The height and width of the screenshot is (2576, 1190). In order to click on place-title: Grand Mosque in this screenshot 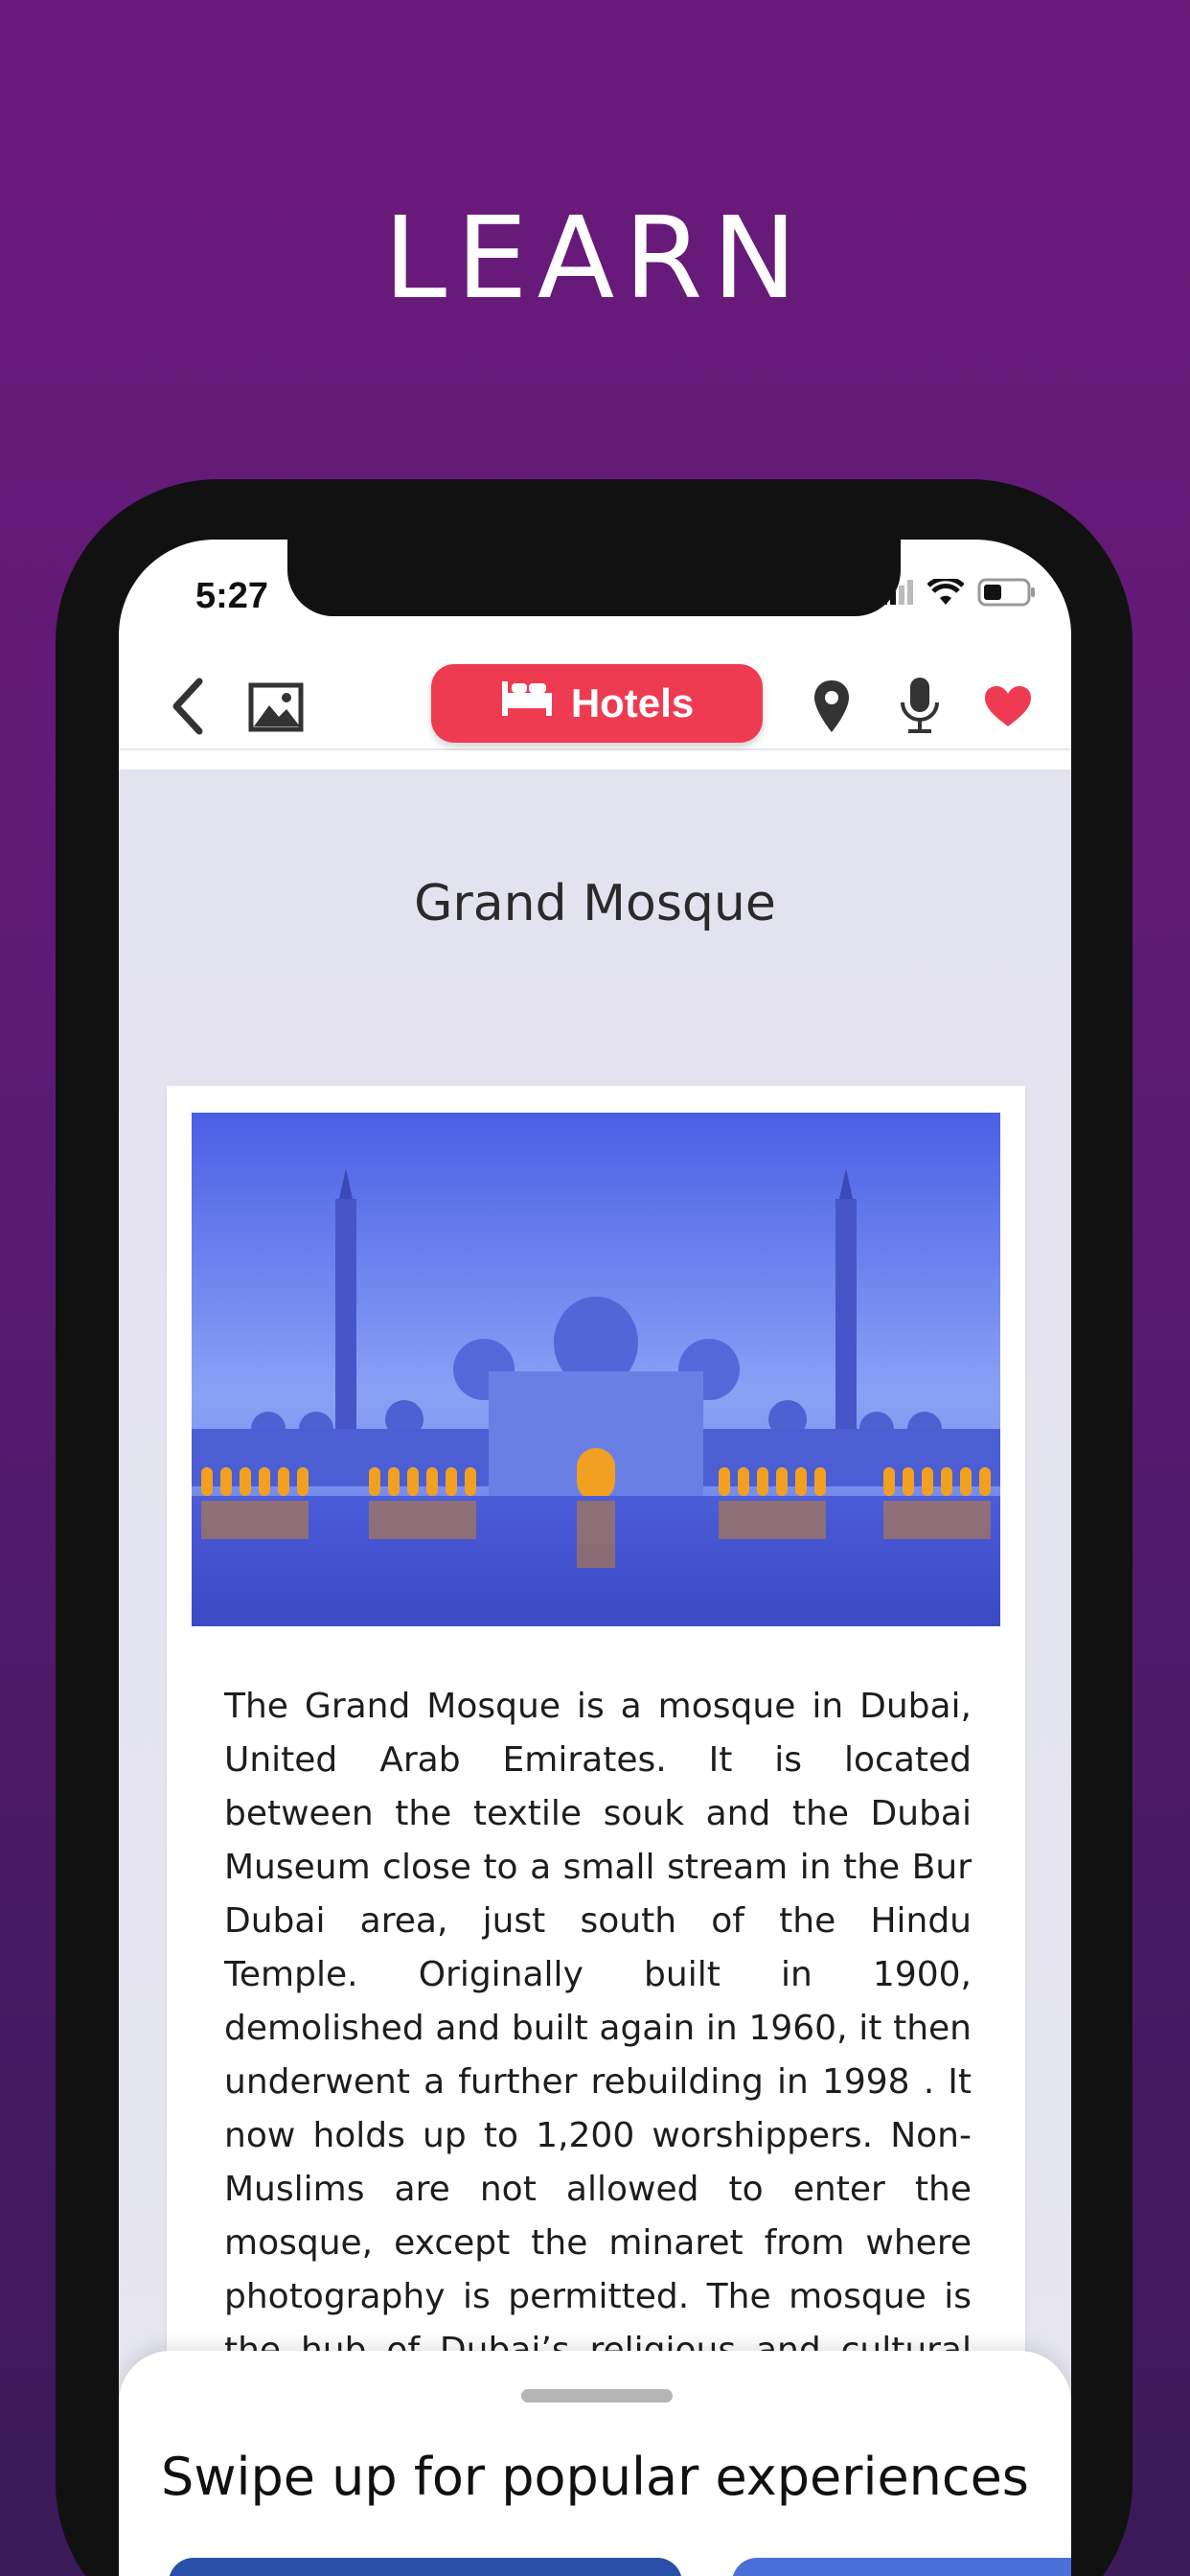, I will do `click(595, 903)`.